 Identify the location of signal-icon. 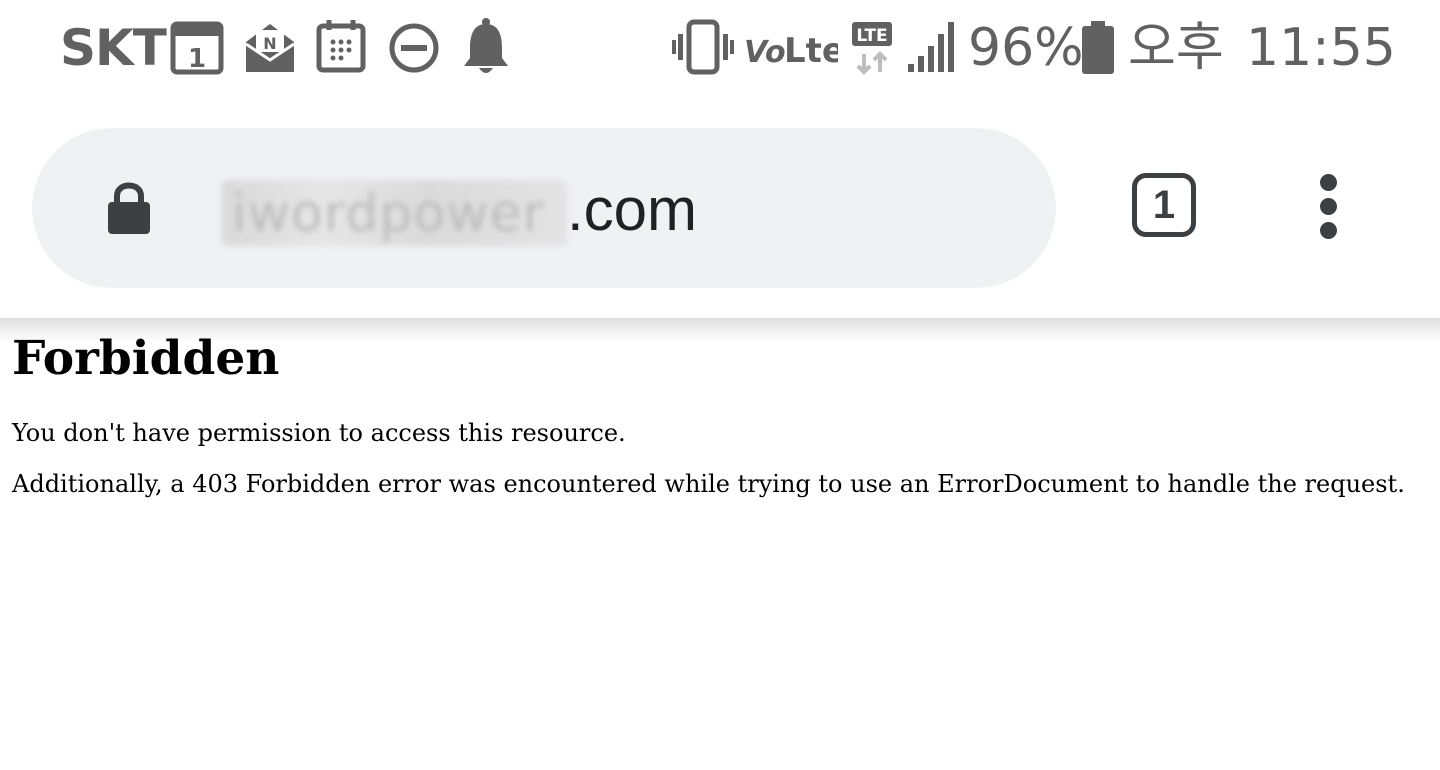
(931, 47).